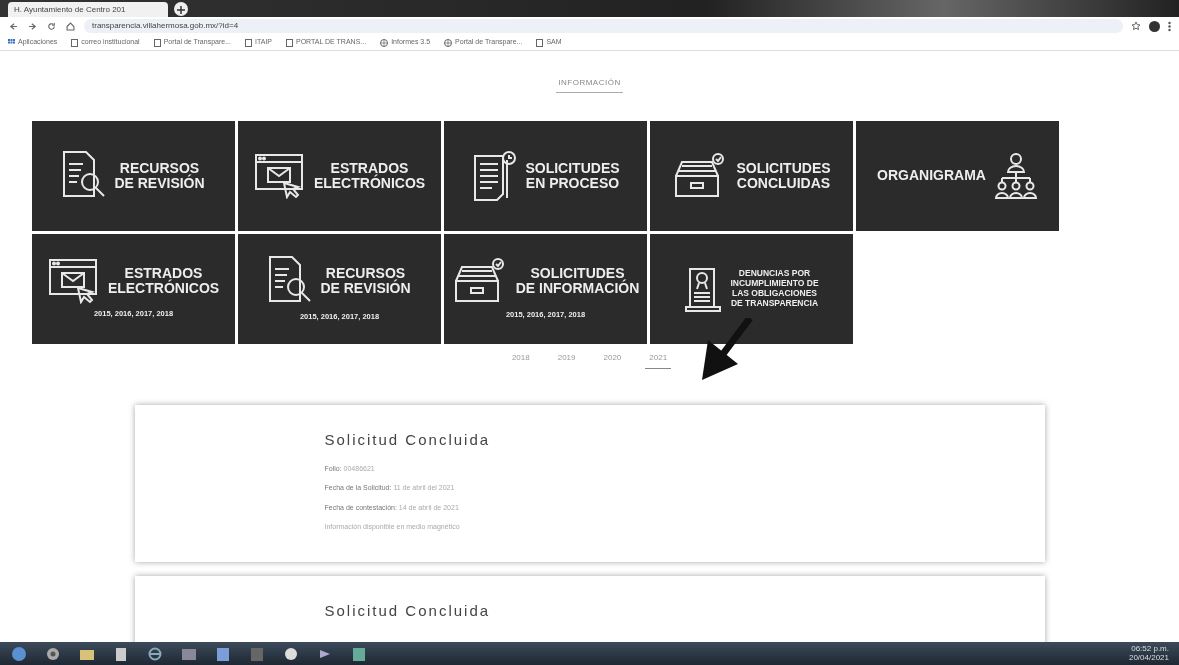 The image size is (1179, 665). Describe the element at coordinates (783, 176) in the screenshot. I see `tile-title: SOLICITUDES CONCLUIDAS` at that location.